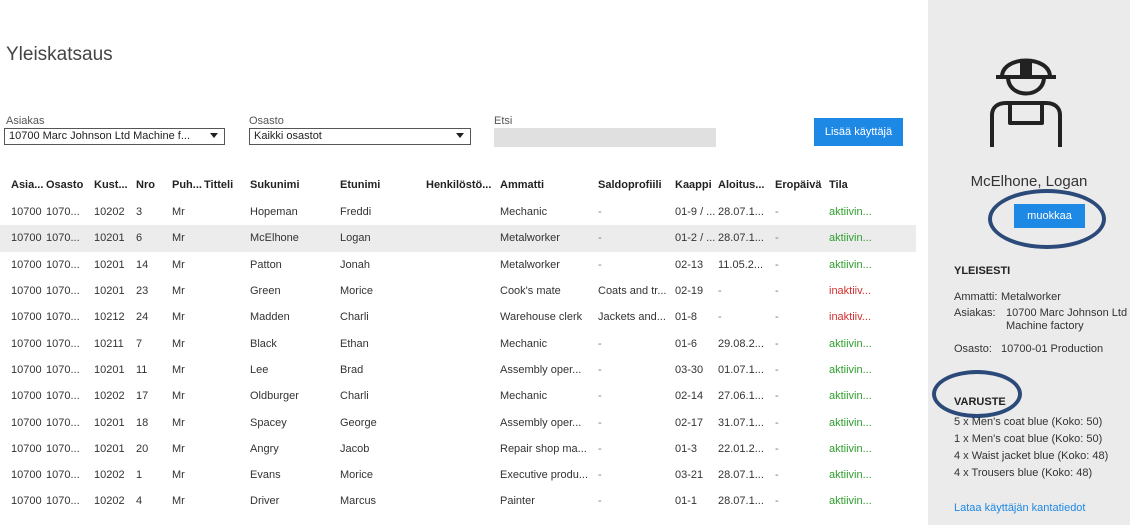  I want to click on table-cell: 03-21, so click(689, 475).